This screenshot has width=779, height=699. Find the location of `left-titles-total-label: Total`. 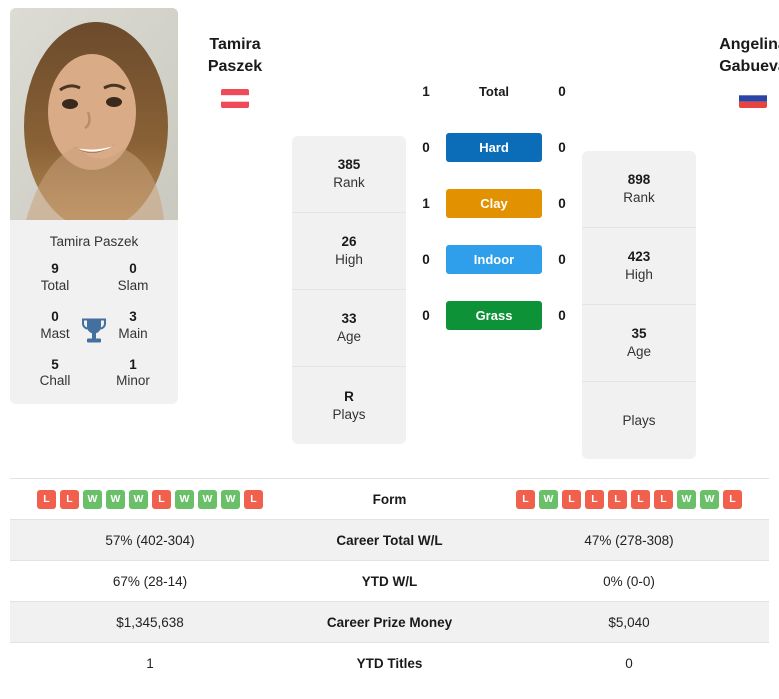

left-titles-total-label: Total is located at coordinates (55, 285).